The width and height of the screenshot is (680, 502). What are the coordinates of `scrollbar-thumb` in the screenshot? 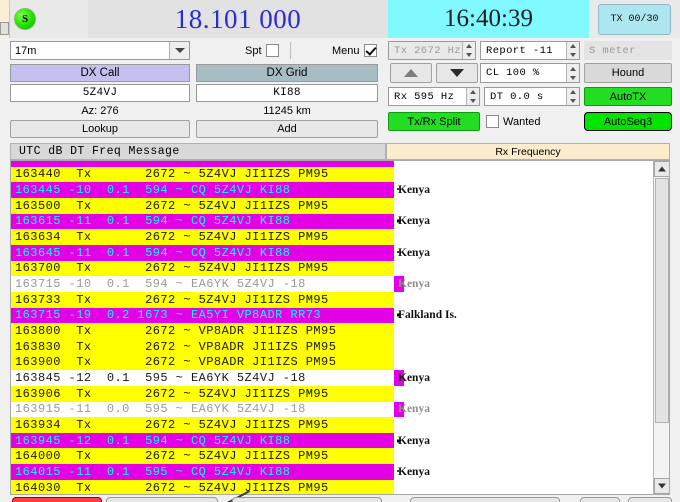 It's located at (662, 300).